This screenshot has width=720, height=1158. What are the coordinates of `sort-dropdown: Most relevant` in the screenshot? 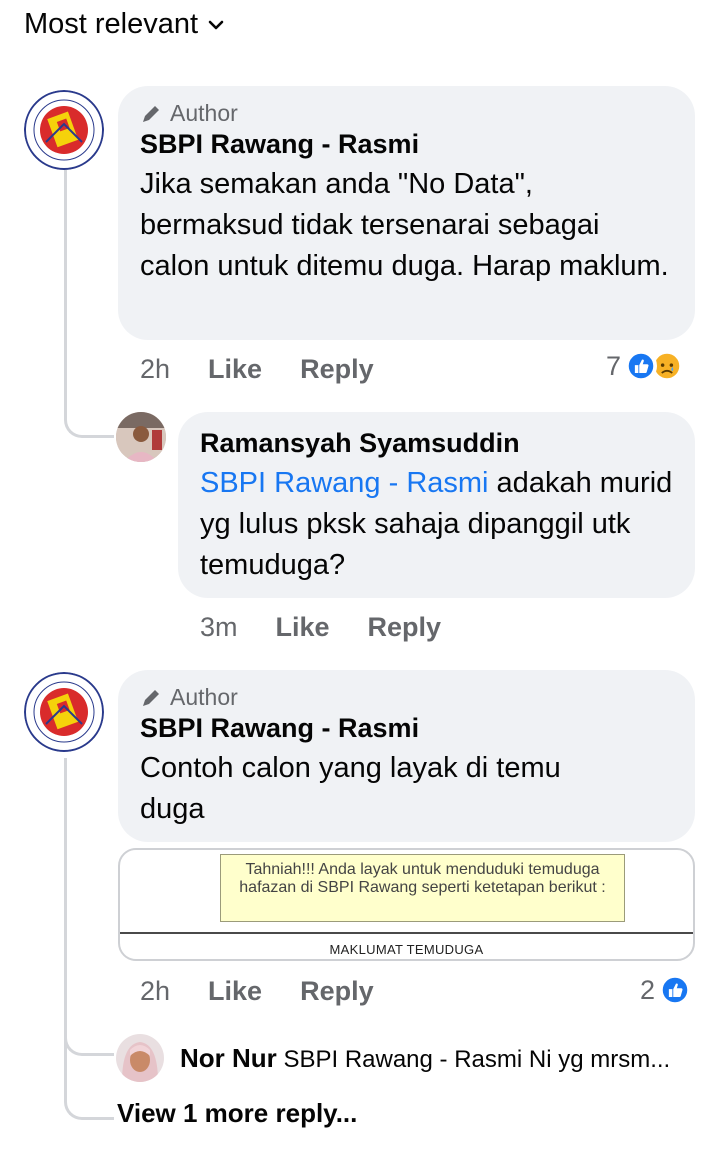 It's located at (124, 24).